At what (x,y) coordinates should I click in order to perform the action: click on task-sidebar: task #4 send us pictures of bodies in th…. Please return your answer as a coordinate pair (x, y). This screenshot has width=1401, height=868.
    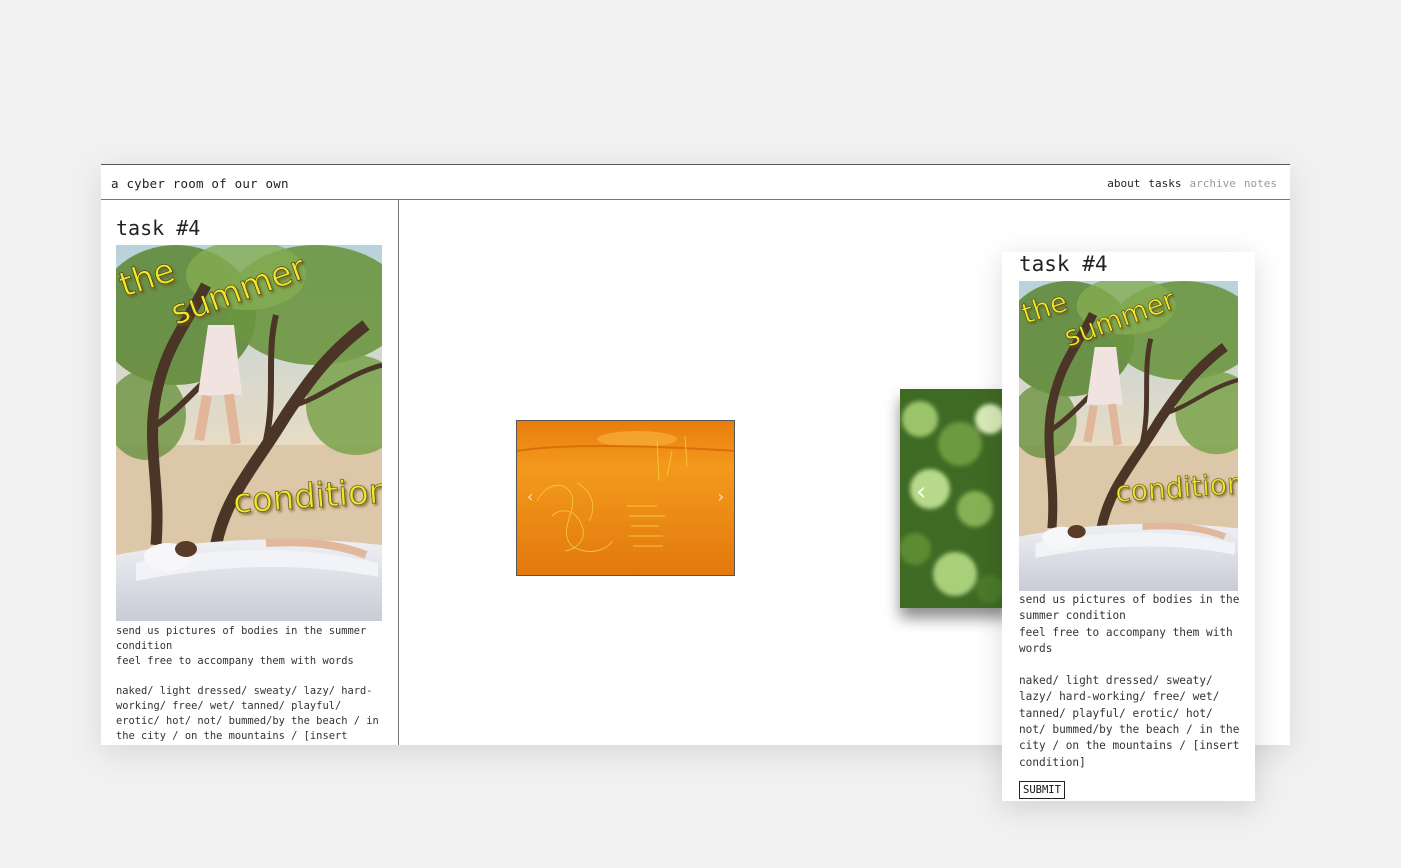
    Looking at the image, I should click on (250, 472).